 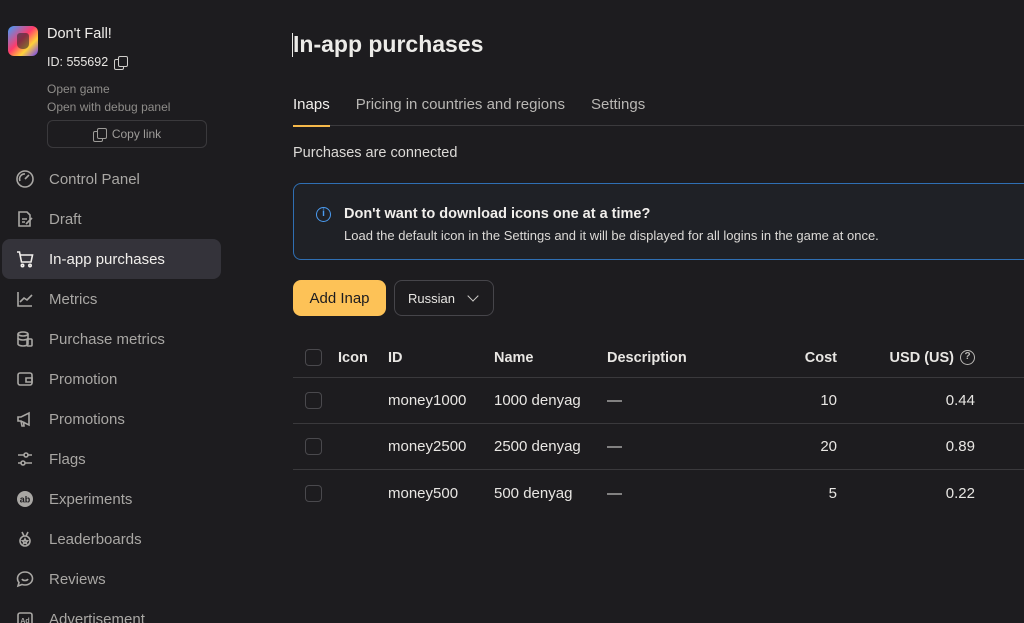 I want to click on sidebar-item-experiments: ab Experiments, so click(x=111, y=499).